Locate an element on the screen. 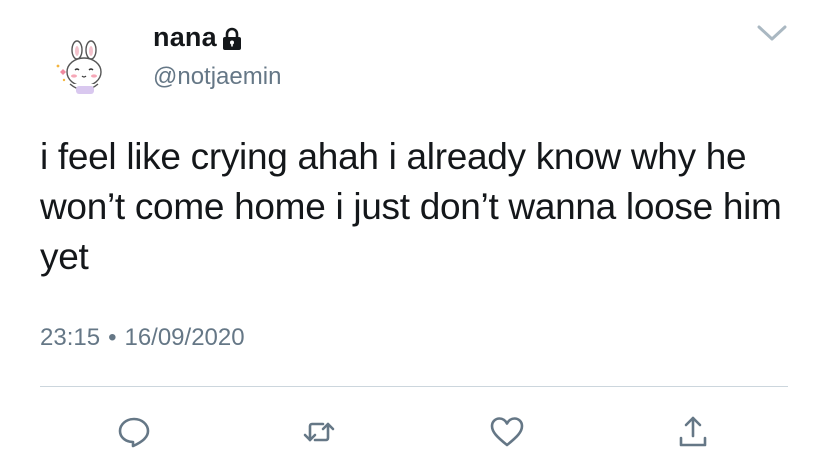 The width and height of the screenshot is (828, 465). share-button is located at coordinates (693, 432).